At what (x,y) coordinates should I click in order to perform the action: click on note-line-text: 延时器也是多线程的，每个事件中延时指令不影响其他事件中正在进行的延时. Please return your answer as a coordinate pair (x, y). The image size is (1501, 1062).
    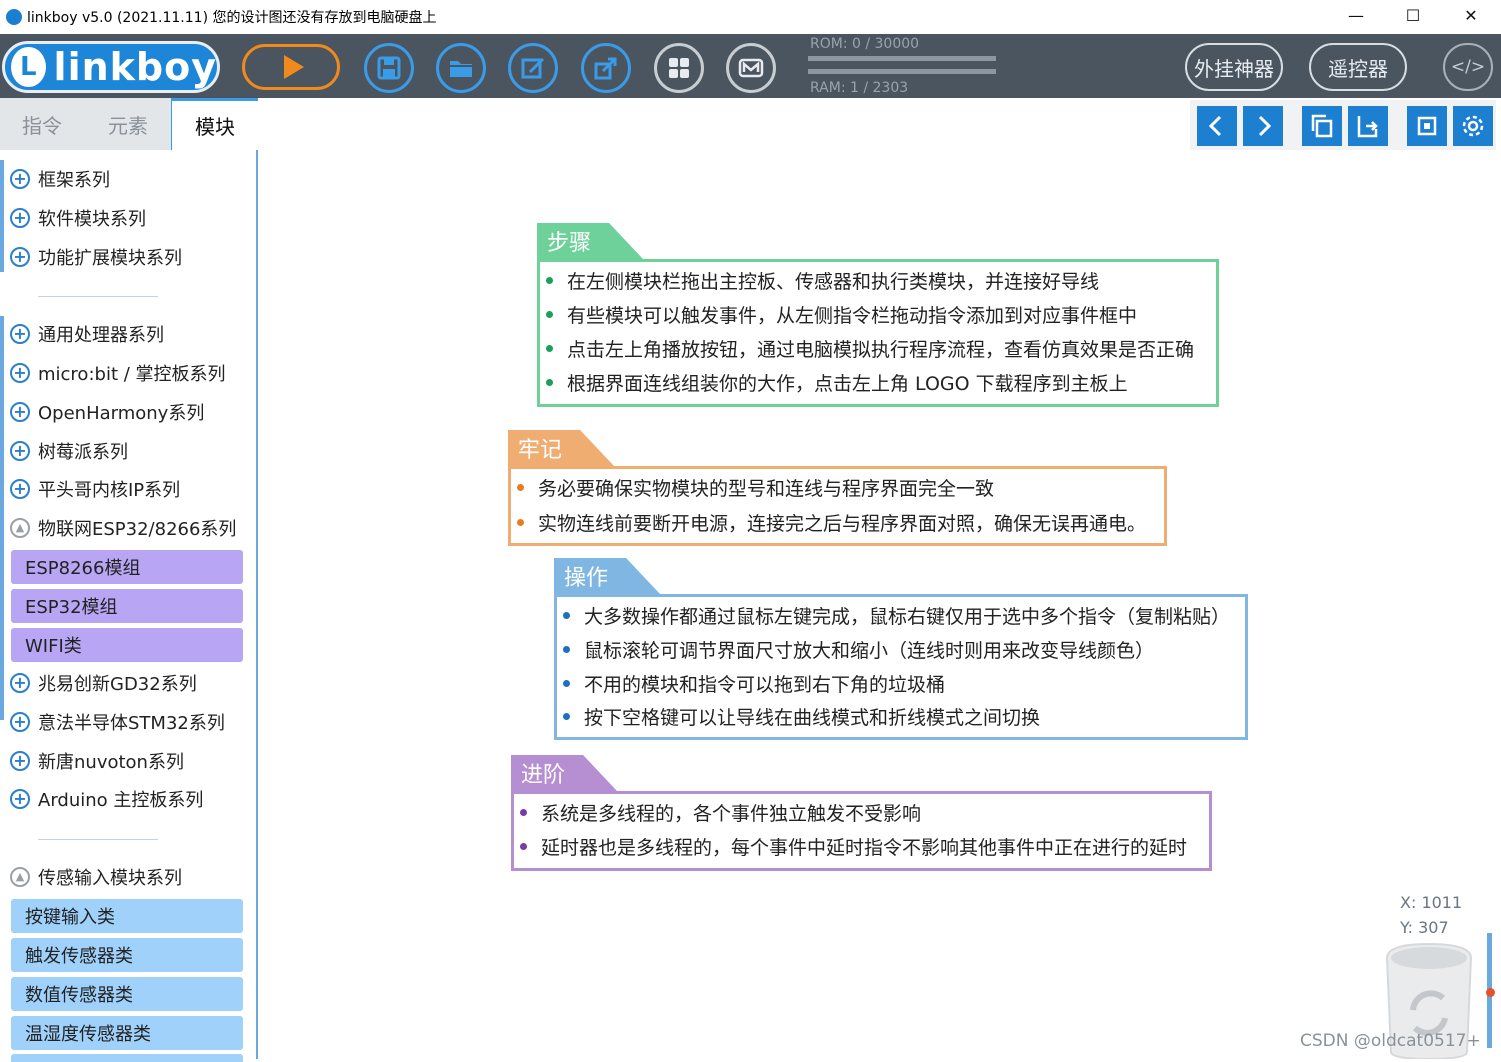
    Looking at the image, I should click on (864, 848).